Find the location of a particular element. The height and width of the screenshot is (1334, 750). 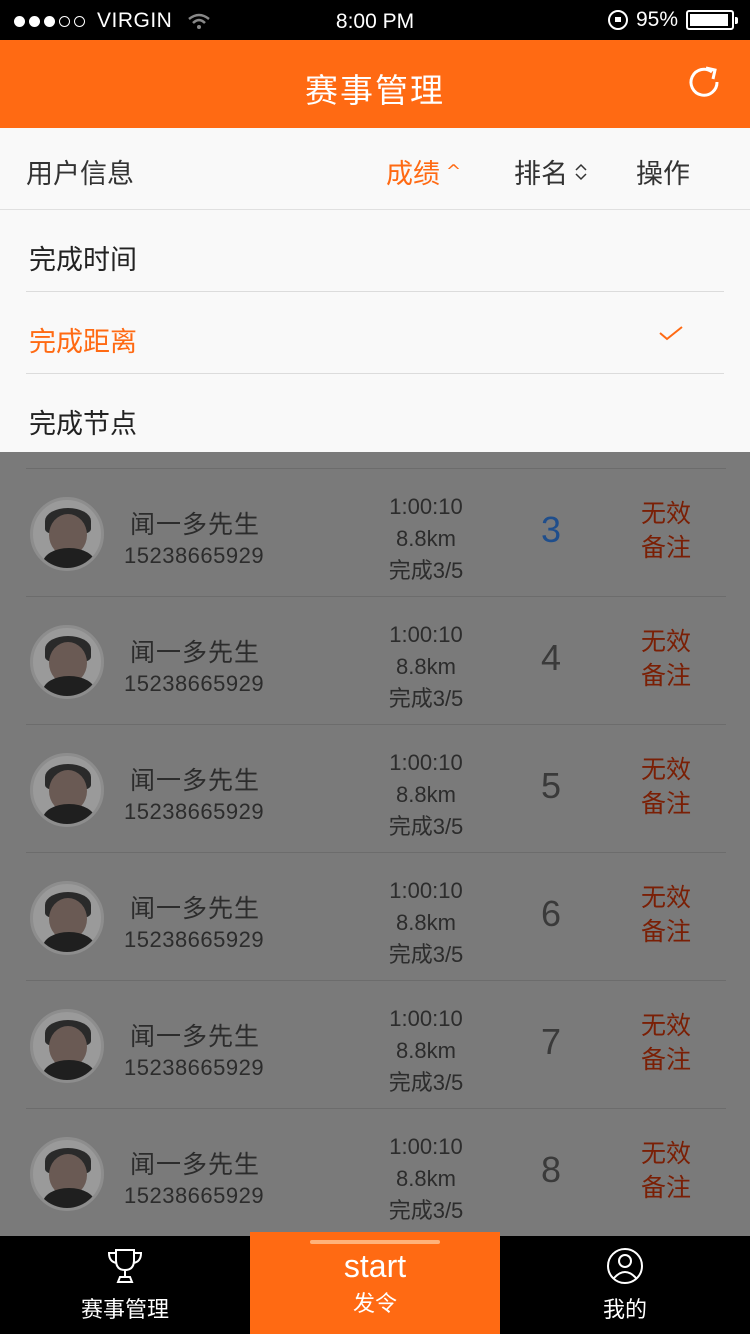

status-bar: VIRGIN 8:00 PM 95% is located at coordinates (375, 20).